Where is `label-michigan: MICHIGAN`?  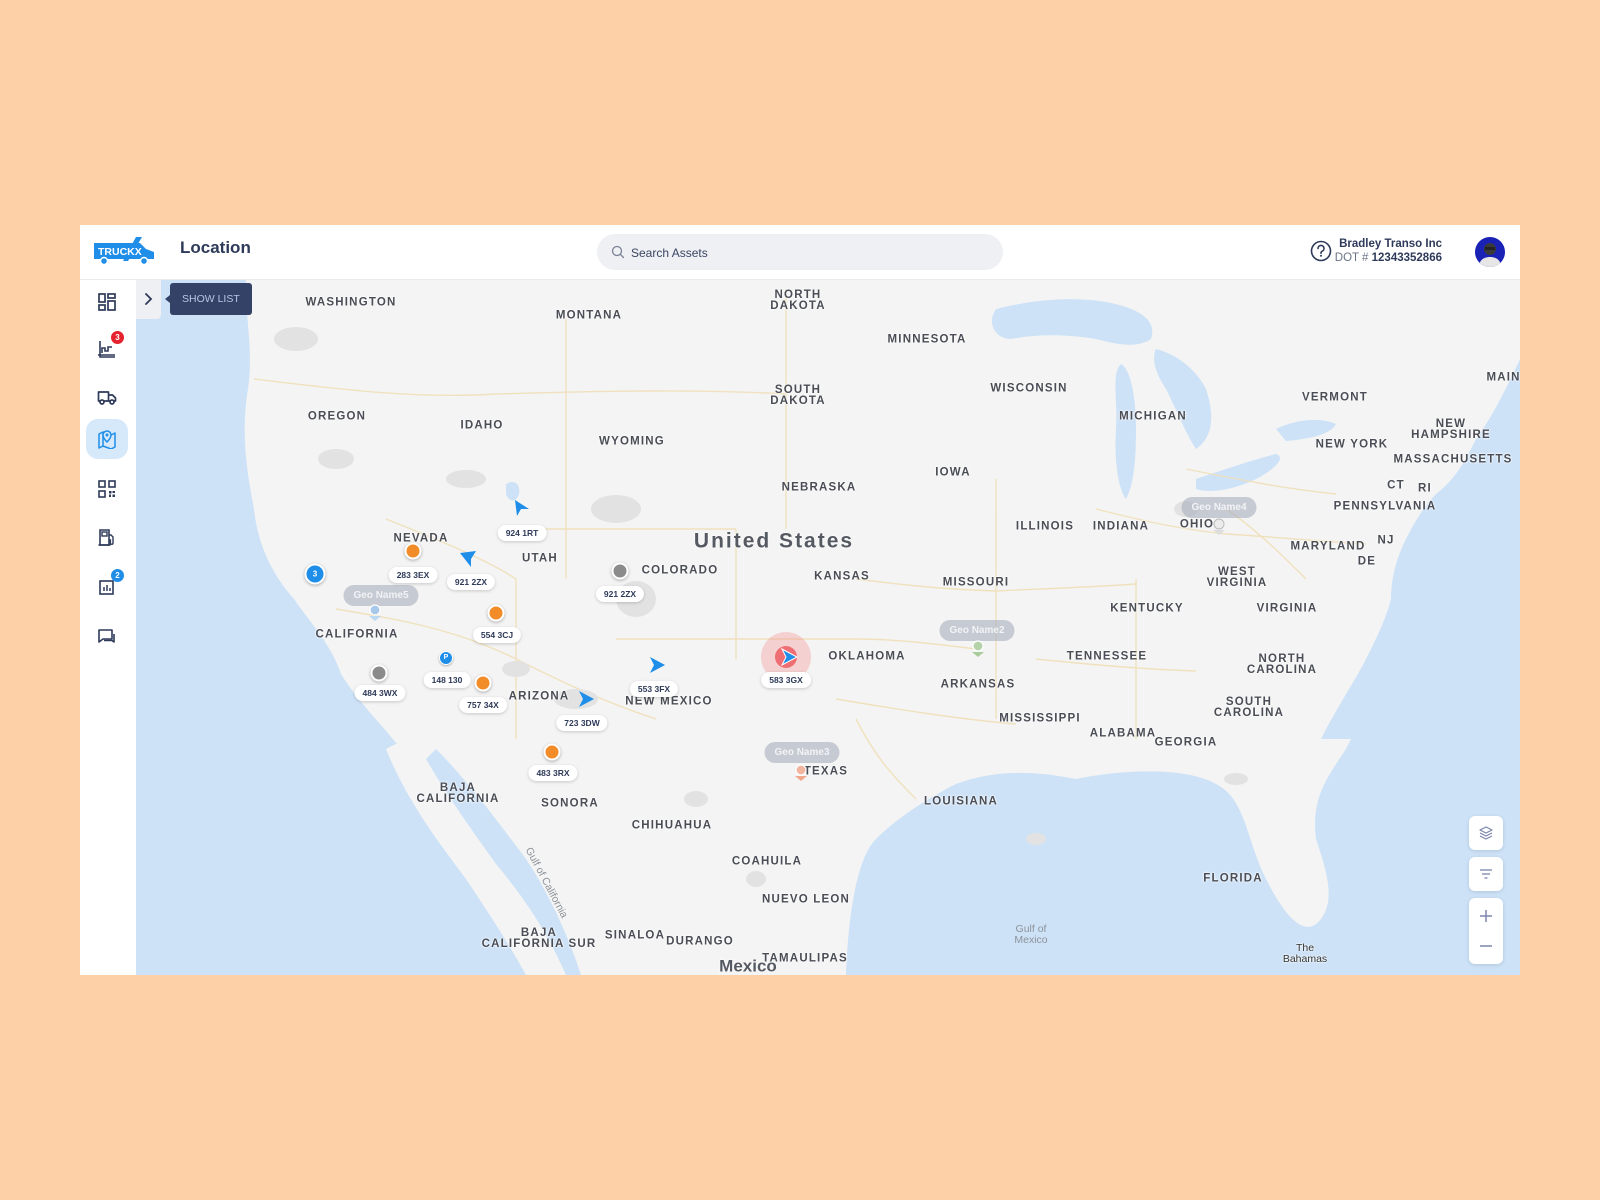
label-michigan: MICHIGAN is located at coordinates (1153, 416).